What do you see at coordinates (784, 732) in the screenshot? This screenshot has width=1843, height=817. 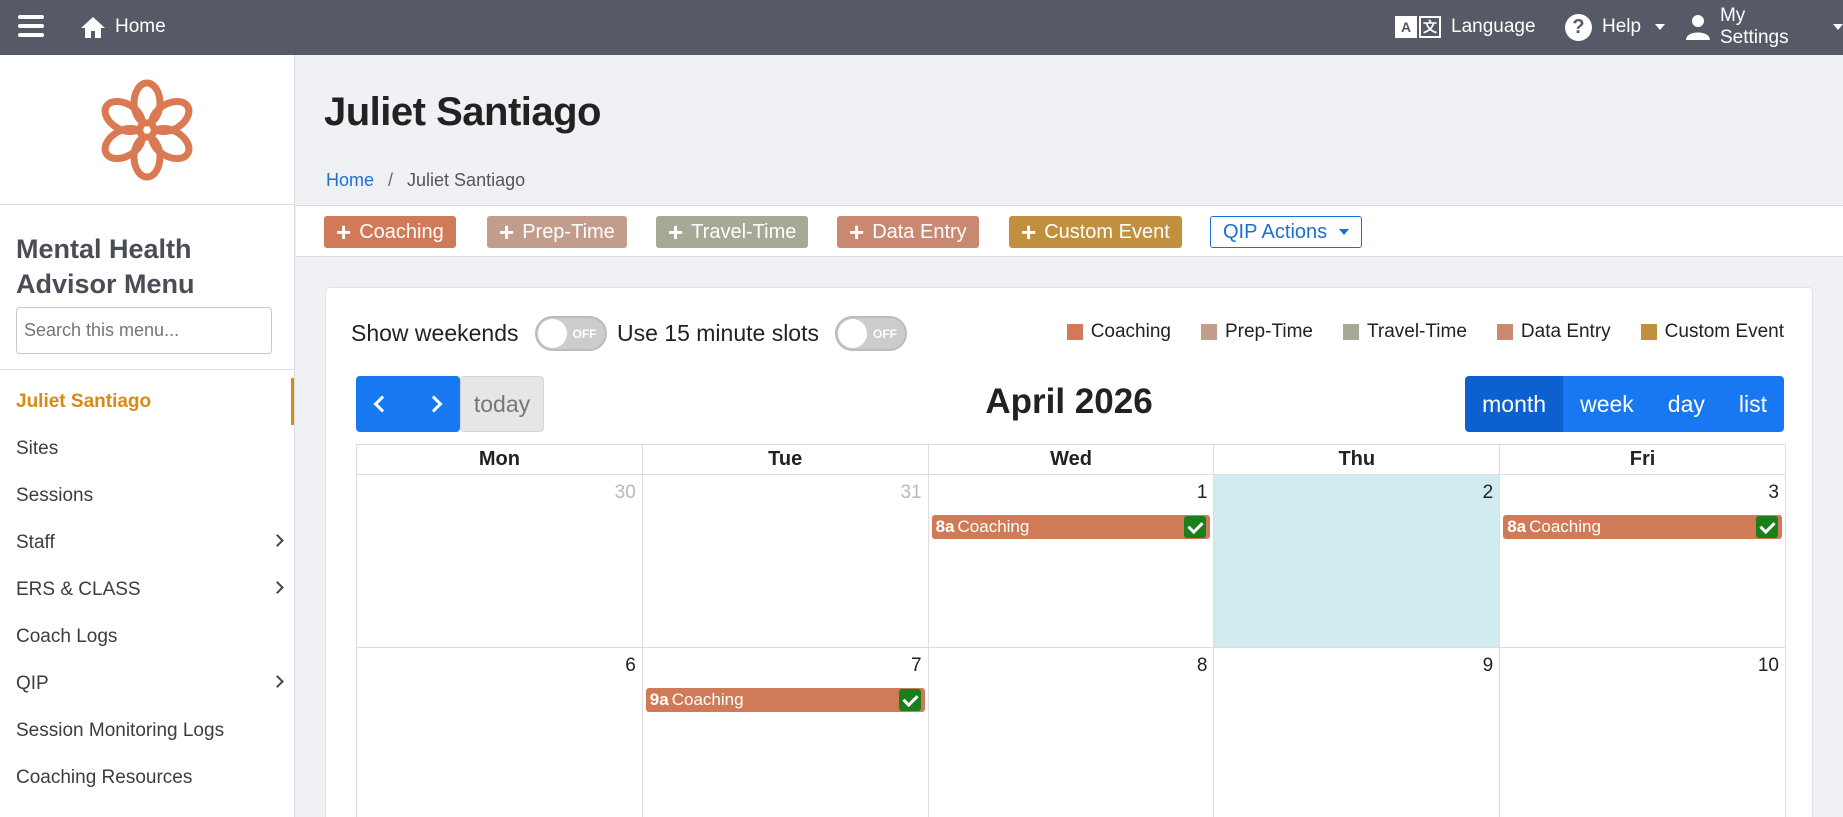 I see `day-cell: 7 9a Coaching` at bounding box center [784, 732].